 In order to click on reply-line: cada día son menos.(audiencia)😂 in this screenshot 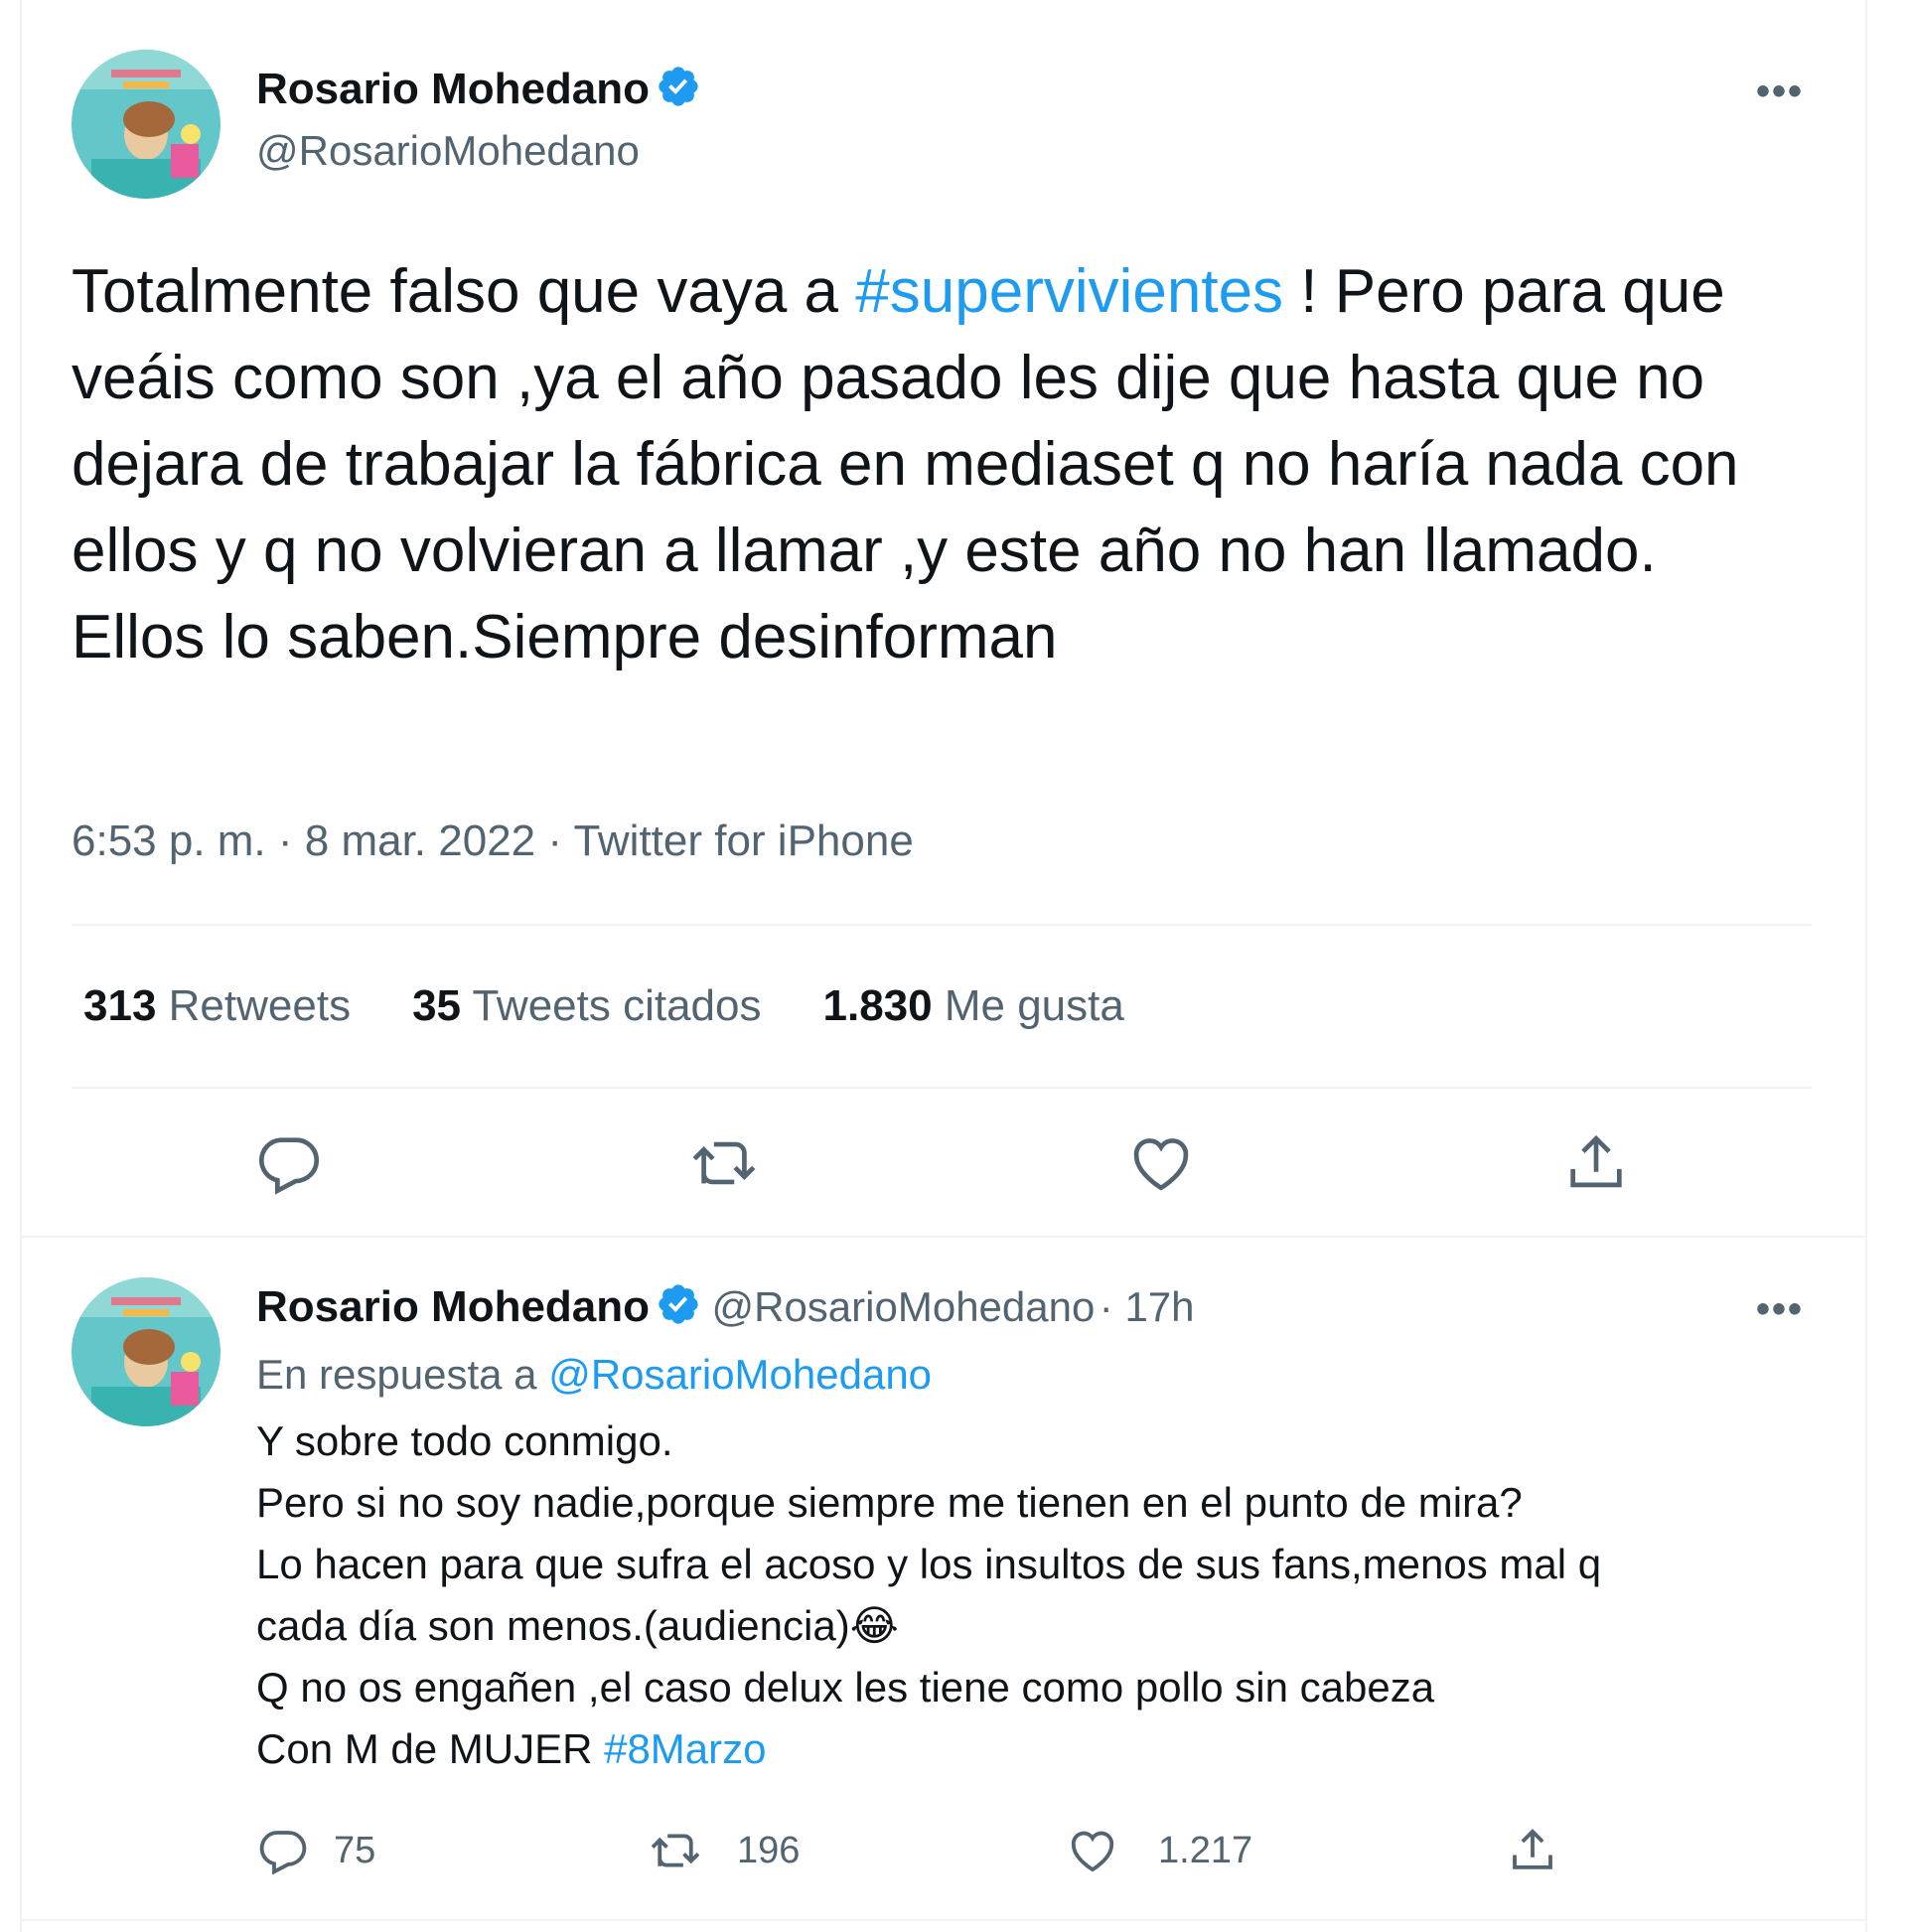, I will do `click(577, 1625)`.